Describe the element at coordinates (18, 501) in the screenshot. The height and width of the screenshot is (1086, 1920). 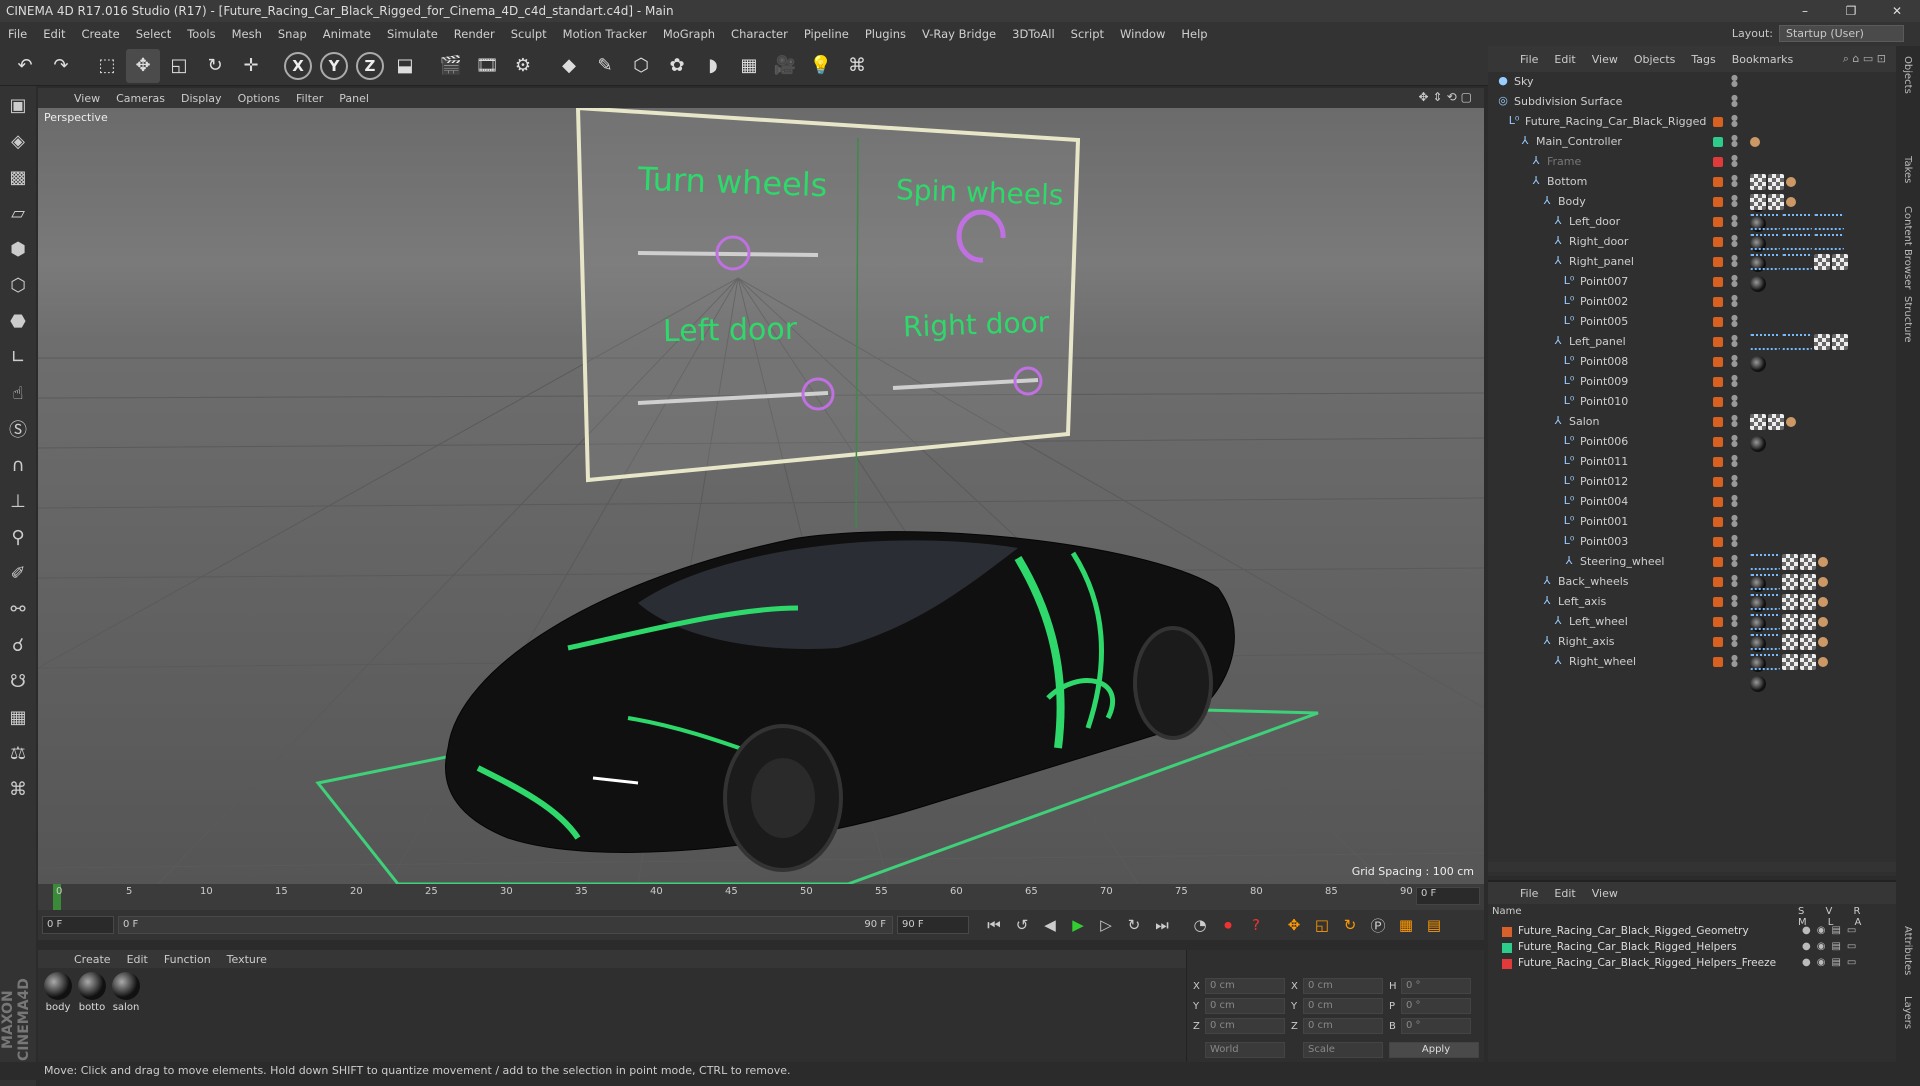
I see `joint-tool-icon: ⊥` at that location.